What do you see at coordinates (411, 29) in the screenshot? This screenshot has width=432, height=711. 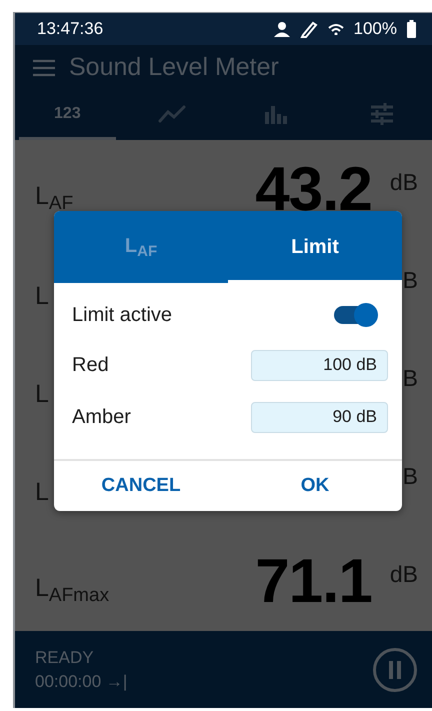 I see `battery-icon` at bounding box center [411, 29].